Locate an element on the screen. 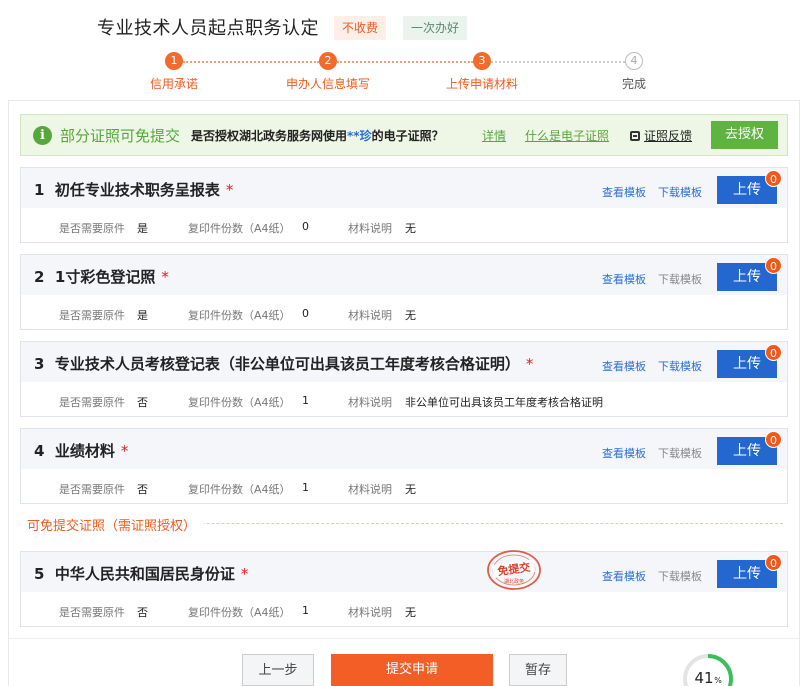 This screenshot has width=800, height=686. notice-question: 是否授权湖北政务服务网使用**珍的电子证照？ is located at coordinates (317, 135).